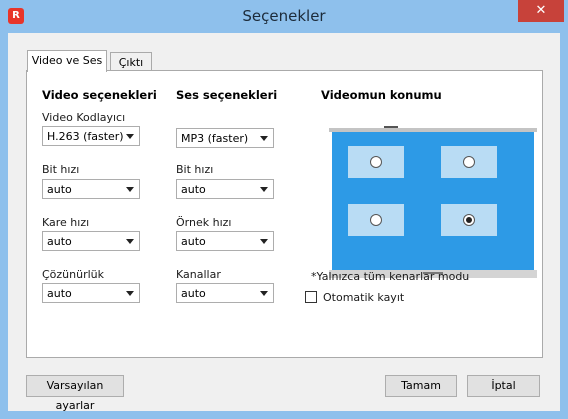 Image resolution: width=568 pixels, height=419 pixels. I want to click on close-button: ✕, so click(541, 11).